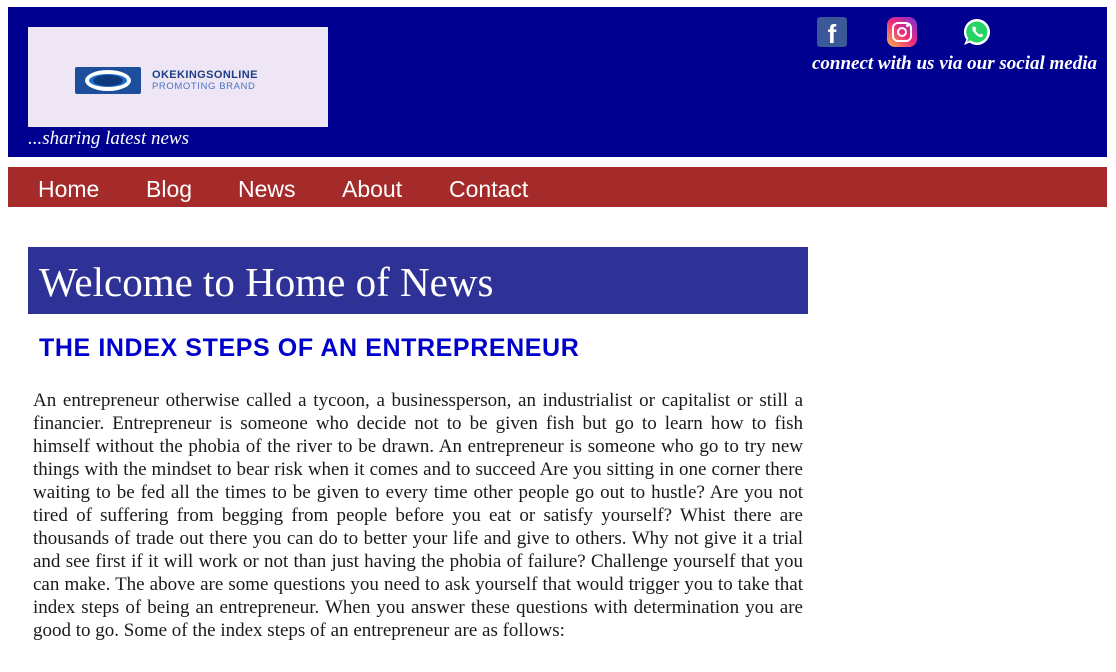  What do you see at coordinates (557, 187) in the screenshot?
I see `main-nav: Home Blog News About Contact` at bounding box center [557, 187].